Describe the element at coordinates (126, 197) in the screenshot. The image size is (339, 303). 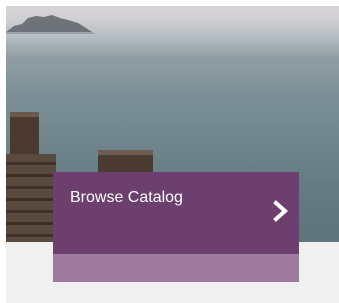
I see `card-title: Browse Catalog` at that location.